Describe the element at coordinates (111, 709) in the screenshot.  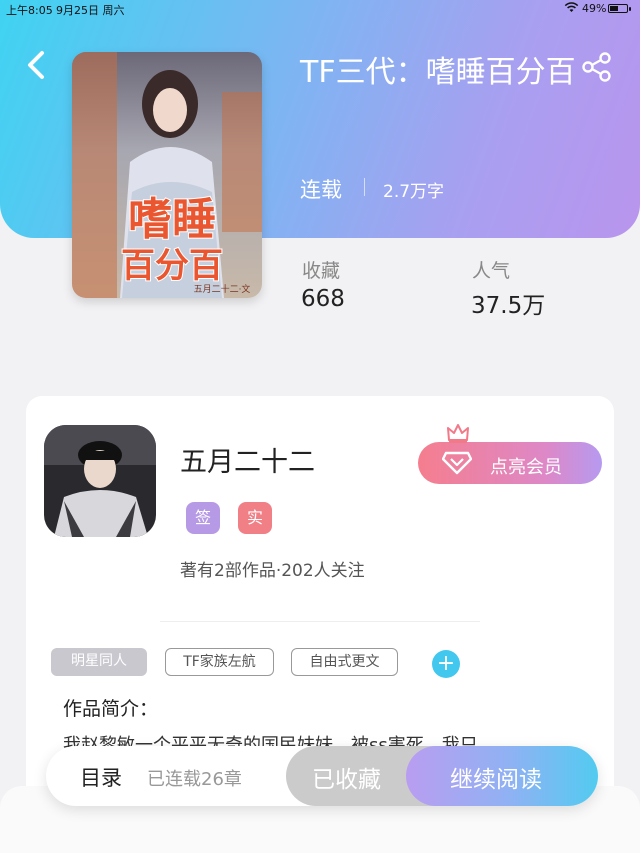
I see `intro-title: 作品简介：` at that location.